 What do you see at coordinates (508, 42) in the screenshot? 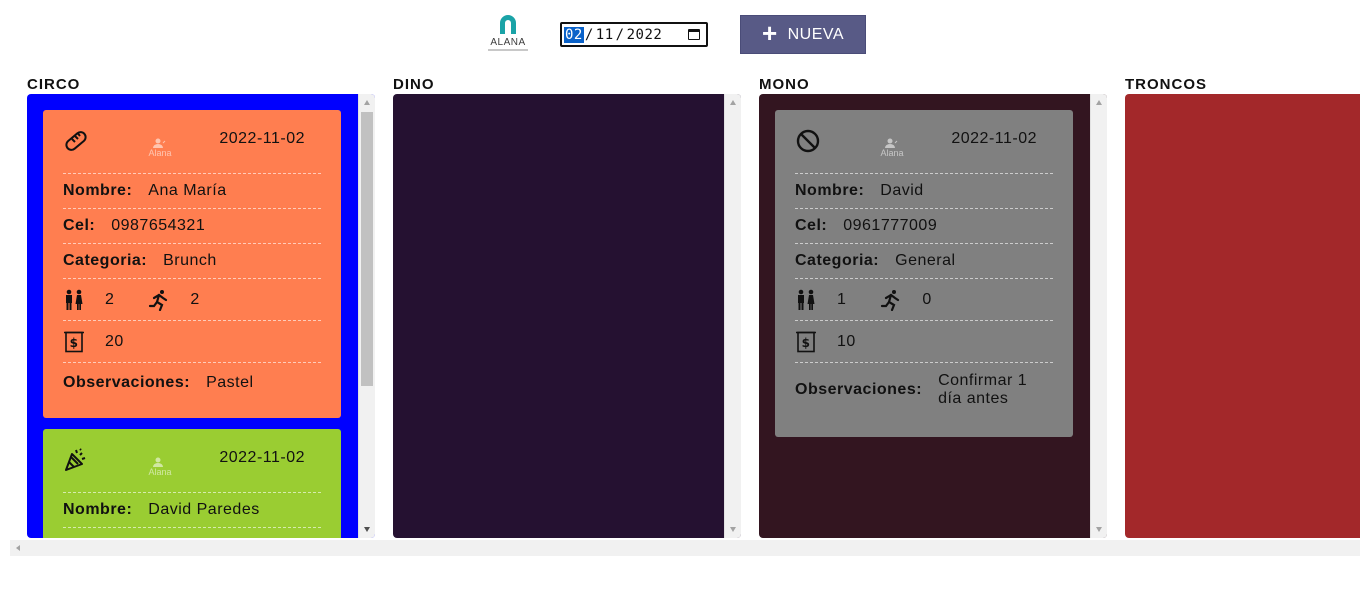
I see `brand-name: ALANA` at bounding box center [508, 42].